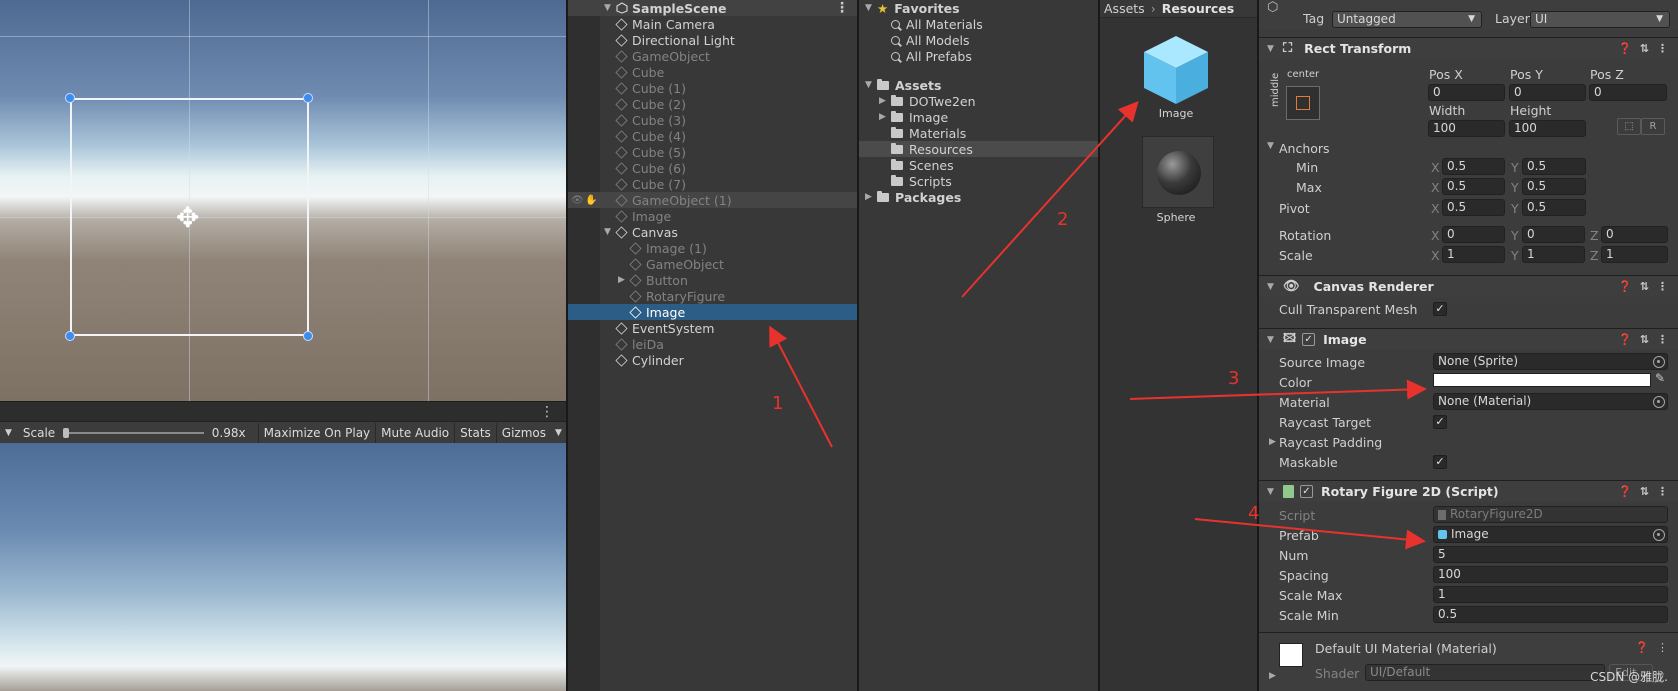  What do you see at coordinates (1642, 647) in the screenshot?
I see `help-icon: ❓` at bounding box center [1642, 647].